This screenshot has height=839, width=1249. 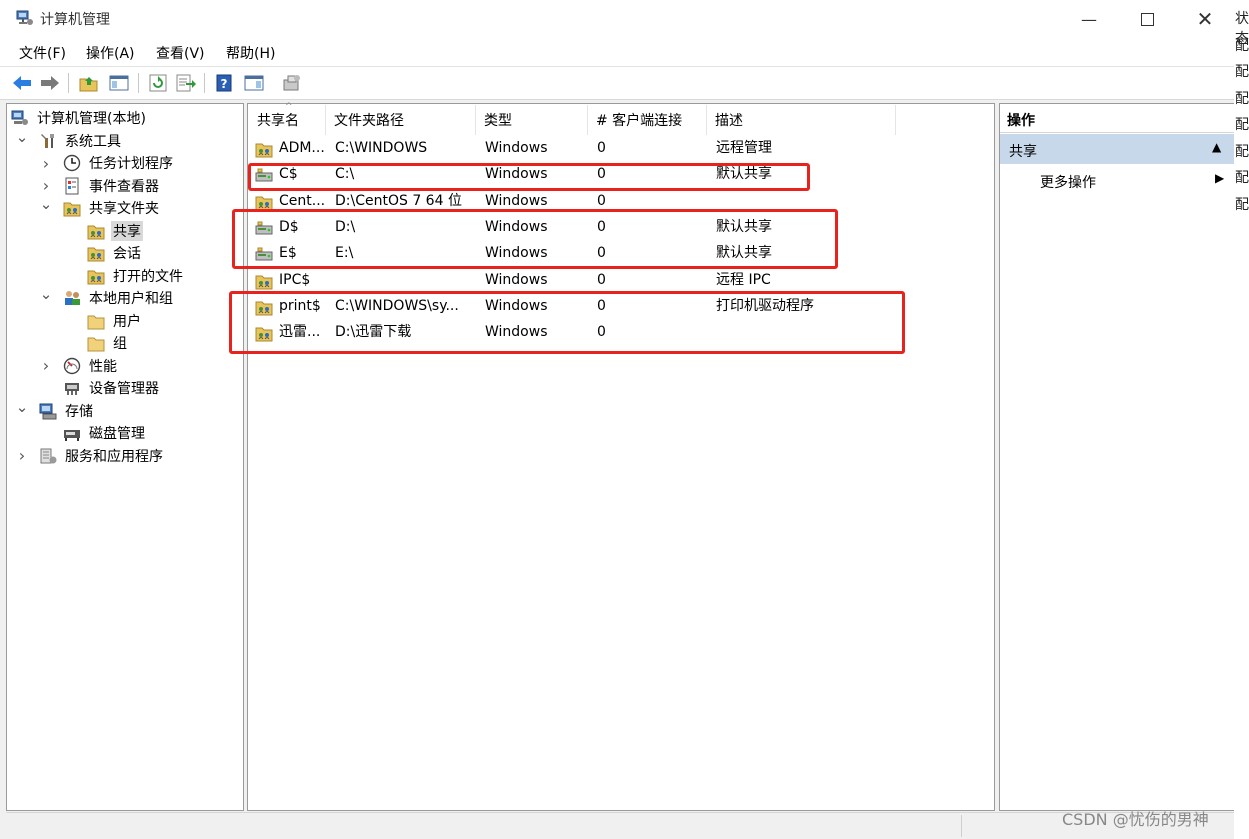 What do you see at coordinates (100, 186) in the screenshot?
I see `tree-item-3: › 事件查看器` at bounding box center [100, 186].